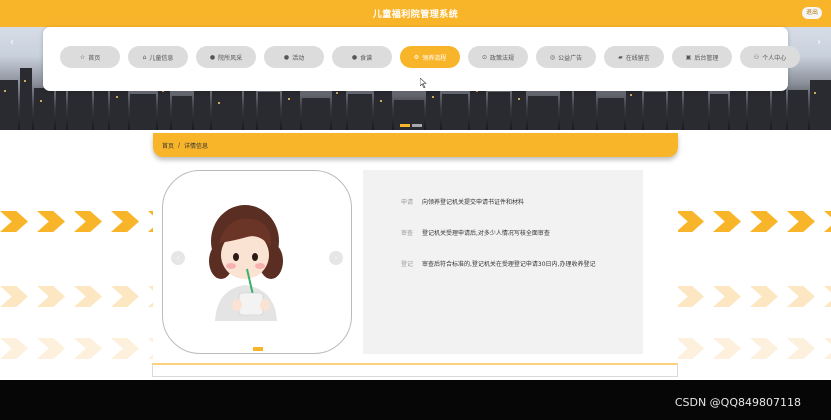 This screenshot has width=831, height=420. What do you see at coordinates (406, 202) in the screenshot?
I see `detail-label: 申请` at bounding box center [406, 202].